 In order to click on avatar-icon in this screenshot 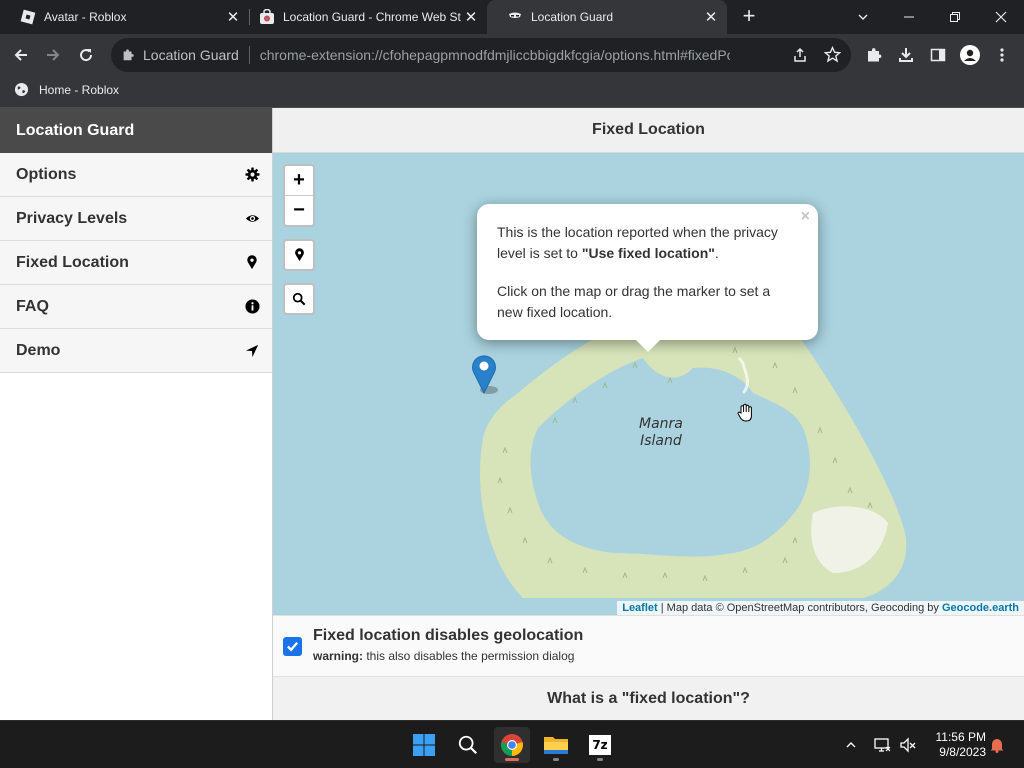, I will do `click(970, 55)`.